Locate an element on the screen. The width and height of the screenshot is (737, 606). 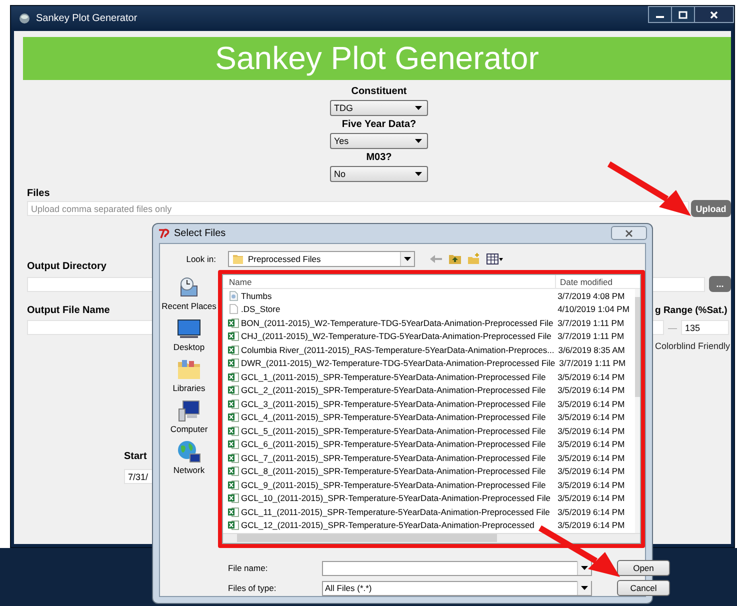
up-folder-icon is located at coordinates (455, 258).